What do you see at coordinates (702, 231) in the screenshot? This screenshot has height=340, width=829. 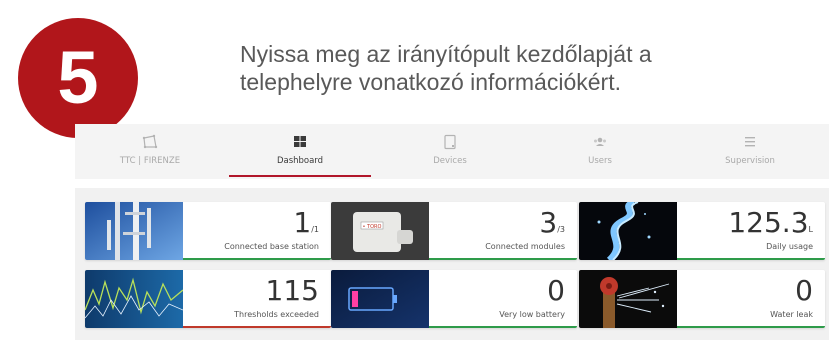 I see `card-daily-usage: 125.3L Daily usage` at bounding box center [702, 231].